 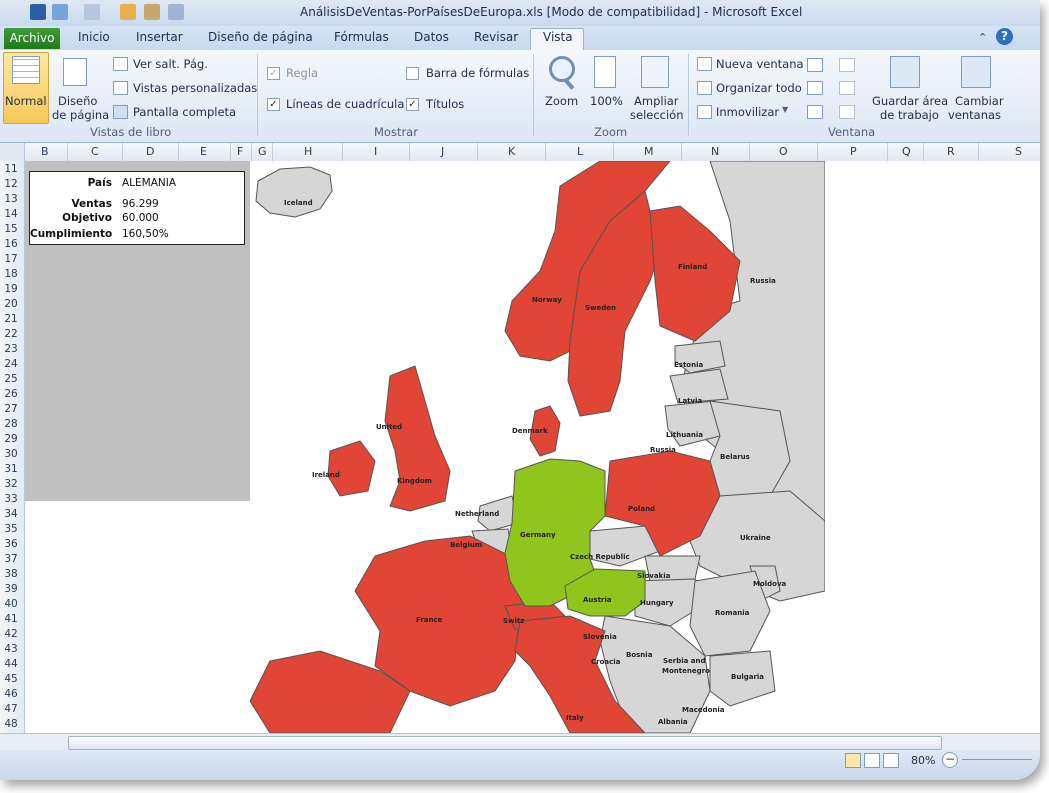 I want to click on titulos-checkbox: ✓, so click(x=412, y=104).